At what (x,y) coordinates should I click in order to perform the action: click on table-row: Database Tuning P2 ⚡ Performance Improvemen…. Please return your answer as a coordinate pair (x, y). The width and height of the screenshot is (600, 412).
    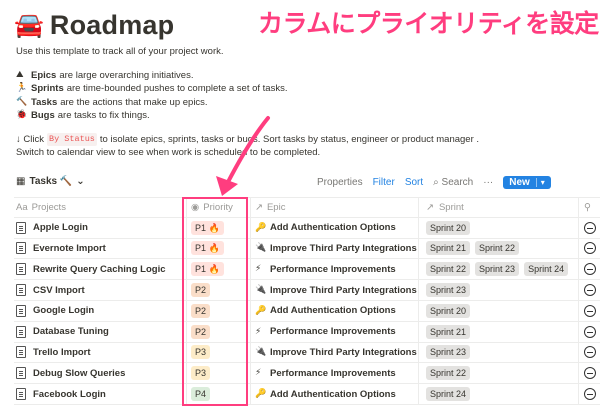
    Looking at the image, I should click on (307, 332).